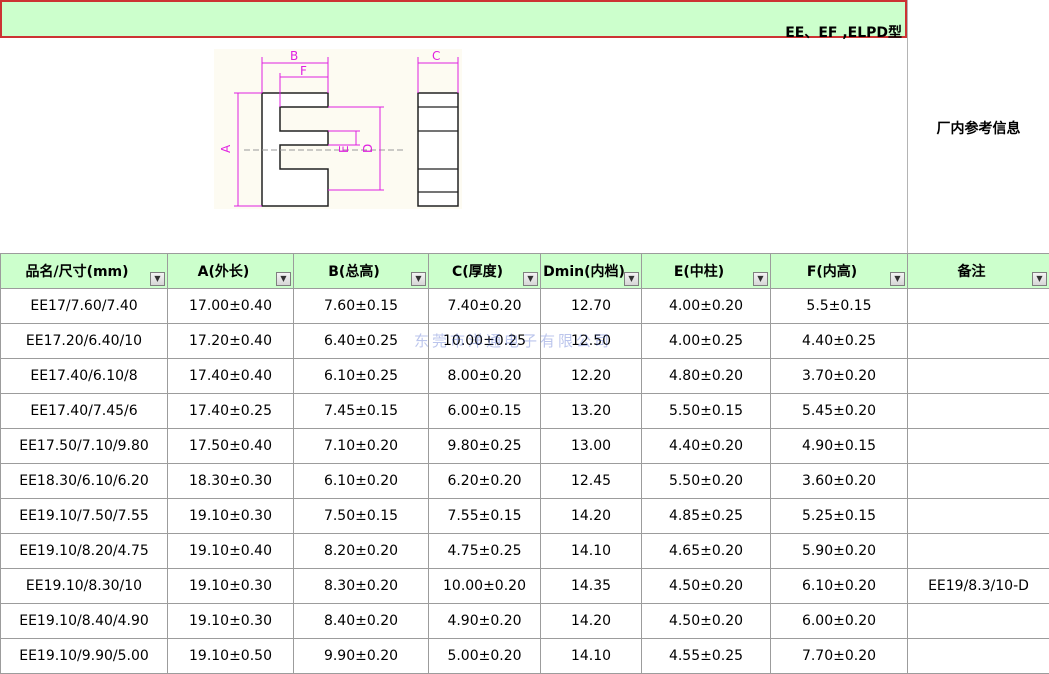 This screenshot has width=1049, height=674. Describe the element at coordinates (839, 621) in the screenshot. I see `table-cell: 6.00±0.20` at that location.